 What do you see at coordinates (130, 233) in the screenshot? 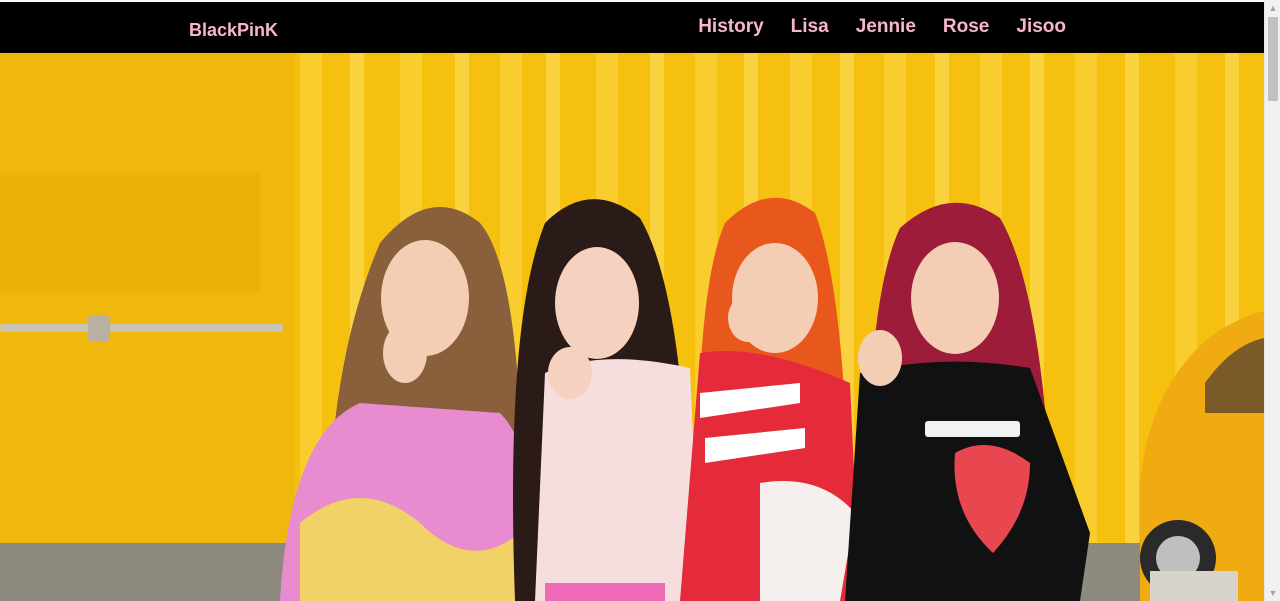
I see `hero-wall-shadow` at bounding box center [130, 233].